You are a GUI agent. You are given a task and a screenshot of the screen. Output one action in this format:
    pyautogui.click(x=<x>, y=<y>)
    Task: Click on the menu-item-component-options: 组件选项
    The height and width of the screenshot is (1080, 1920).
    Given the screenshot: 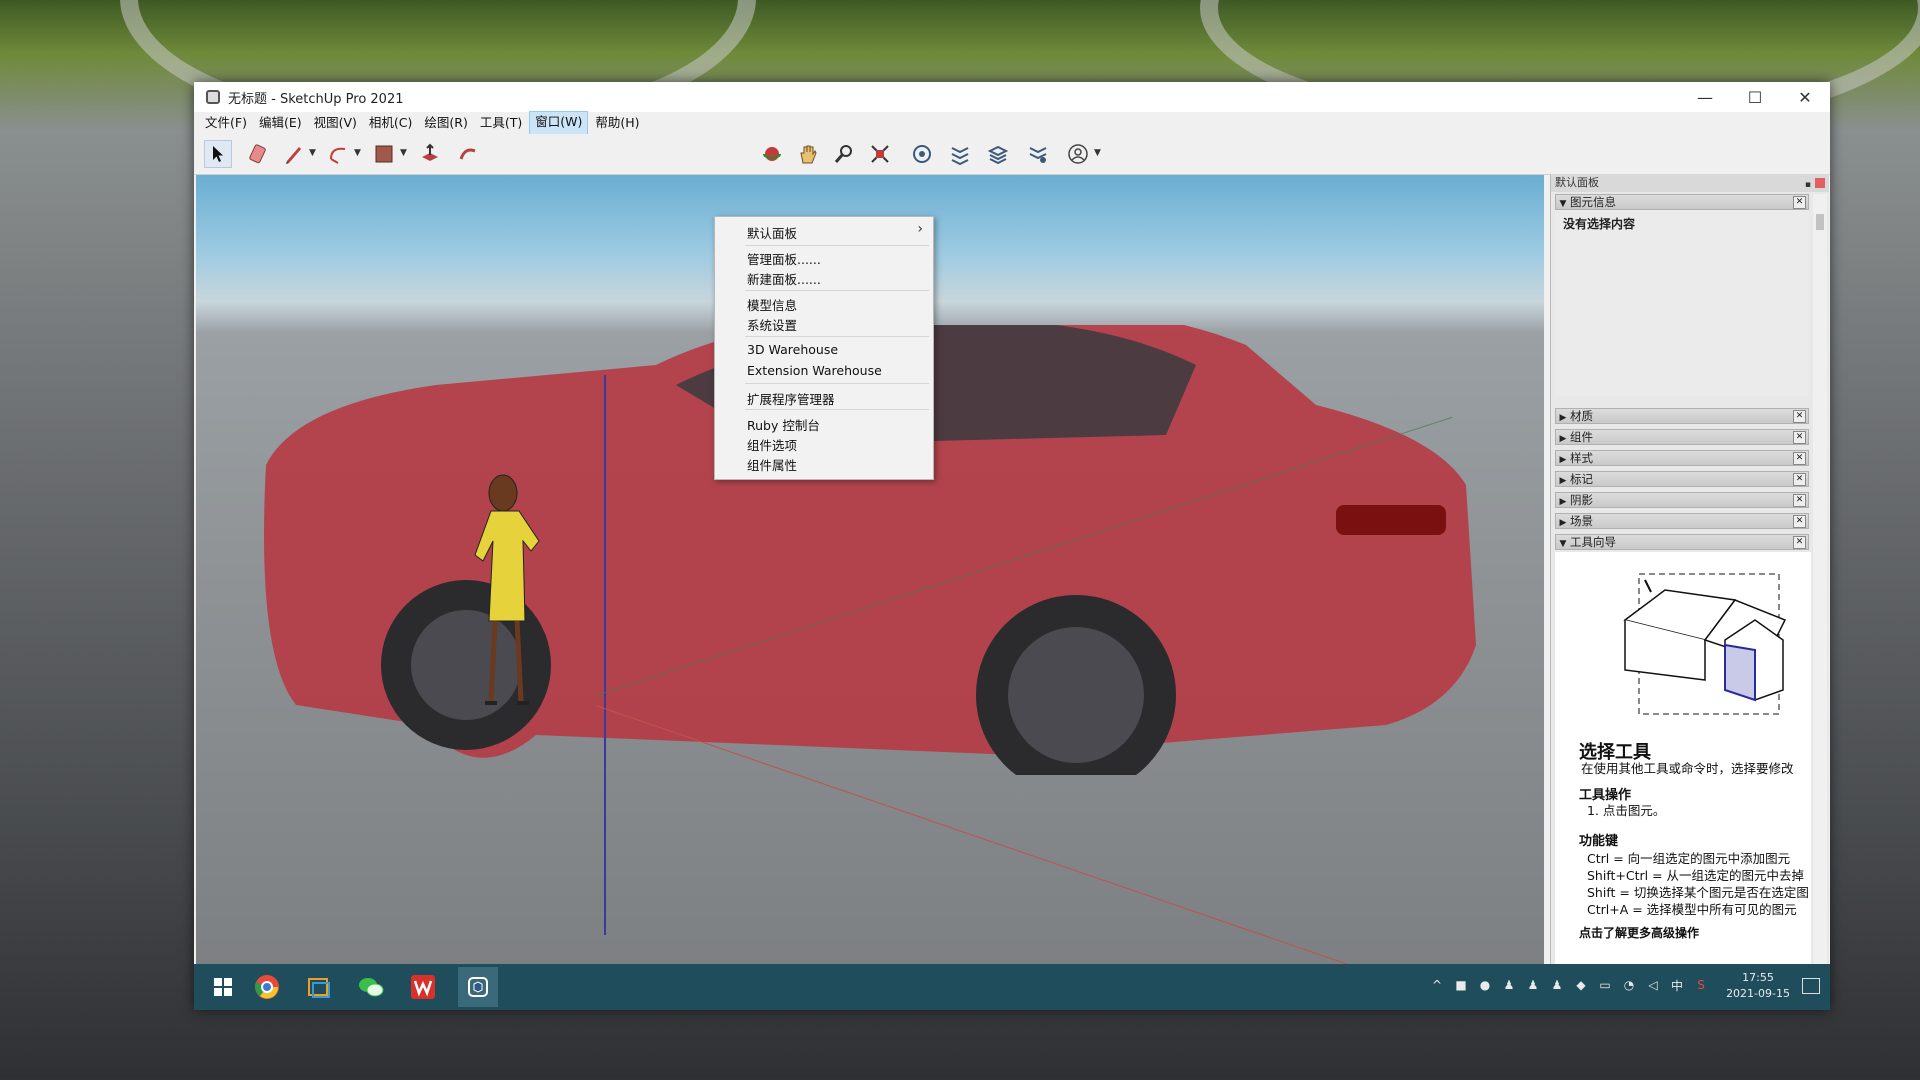 What is the action you would take?
    pyautogui.click(x=772, y=444)
    